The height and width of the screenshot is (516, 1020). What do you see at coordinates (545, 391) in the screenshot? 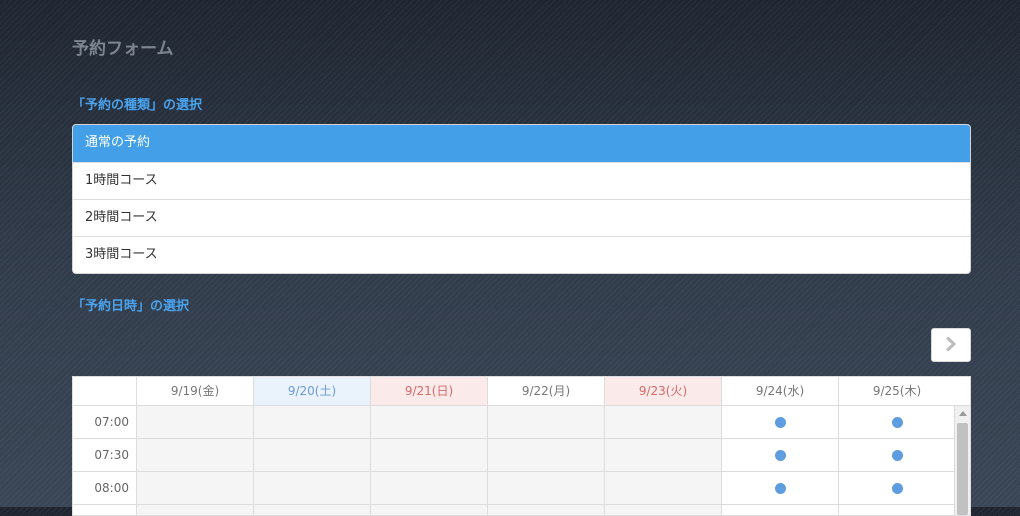
I see `calendar-day-header: 9/22(月)` at bounding box center [545, 391].